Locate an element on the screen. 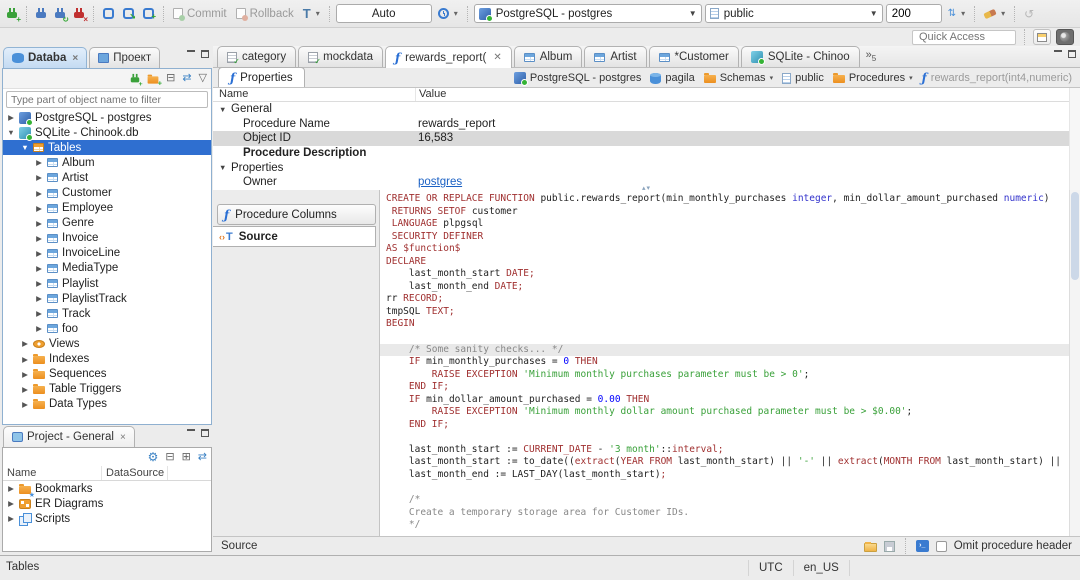  navigator-filter-input is located at coordinates (107, 99).